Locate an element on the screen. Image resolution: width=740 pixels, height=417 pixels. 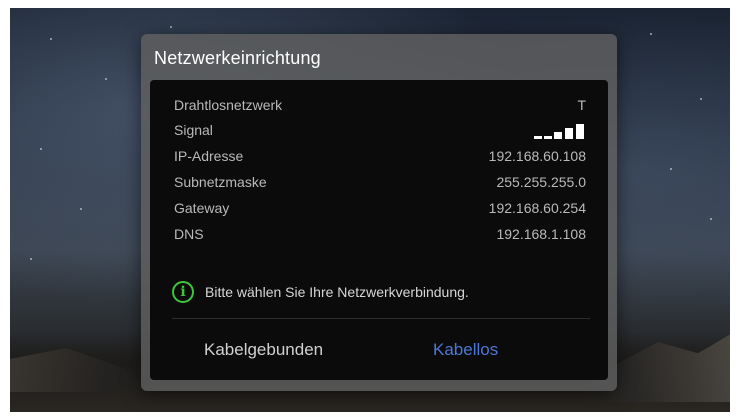
wireless-network-label: Drahtlosnetzwerk is located at coordinates (228, 105).